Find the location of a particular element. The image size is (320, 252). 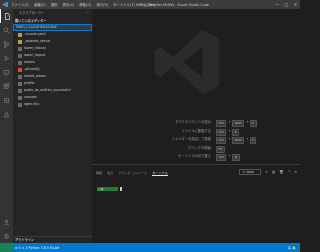

gear-icon is located at coordinates (6, 236).